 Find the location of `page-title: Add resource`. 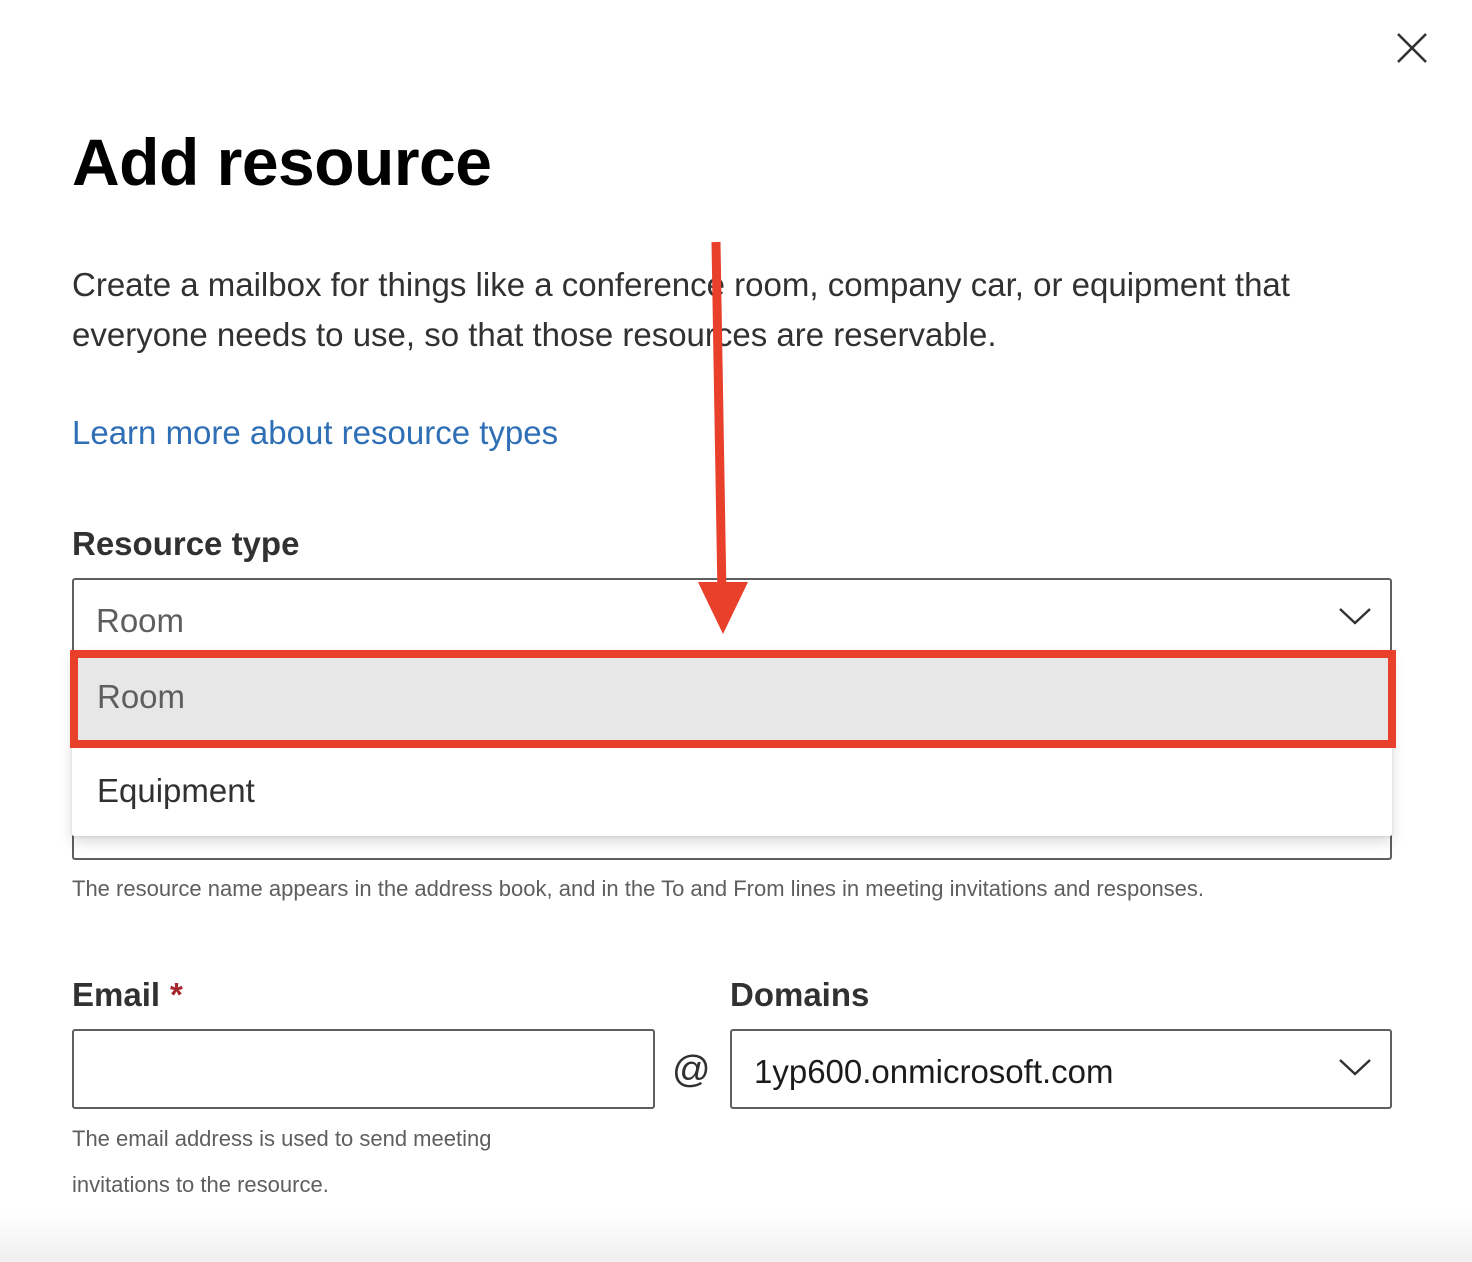

page-title: Add resource is located at coordinates (282, 162).